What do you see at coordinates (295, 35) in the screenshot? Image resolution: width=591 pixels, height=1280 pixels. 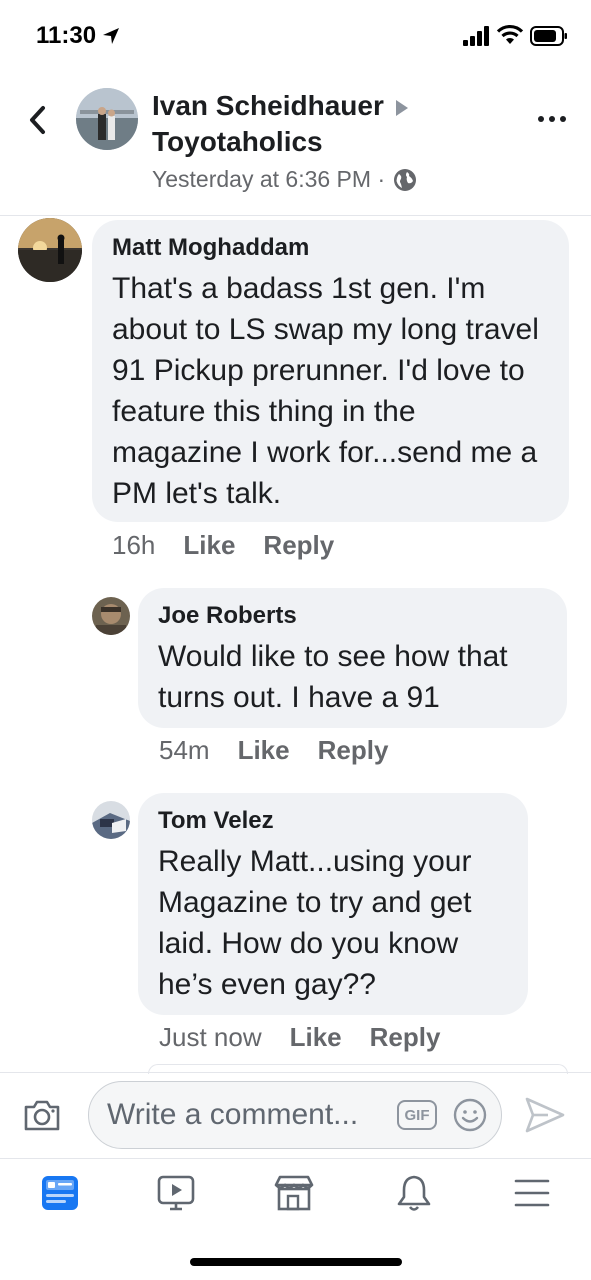 I see `status-bar: 11:30` at bounding box center [295, 35].